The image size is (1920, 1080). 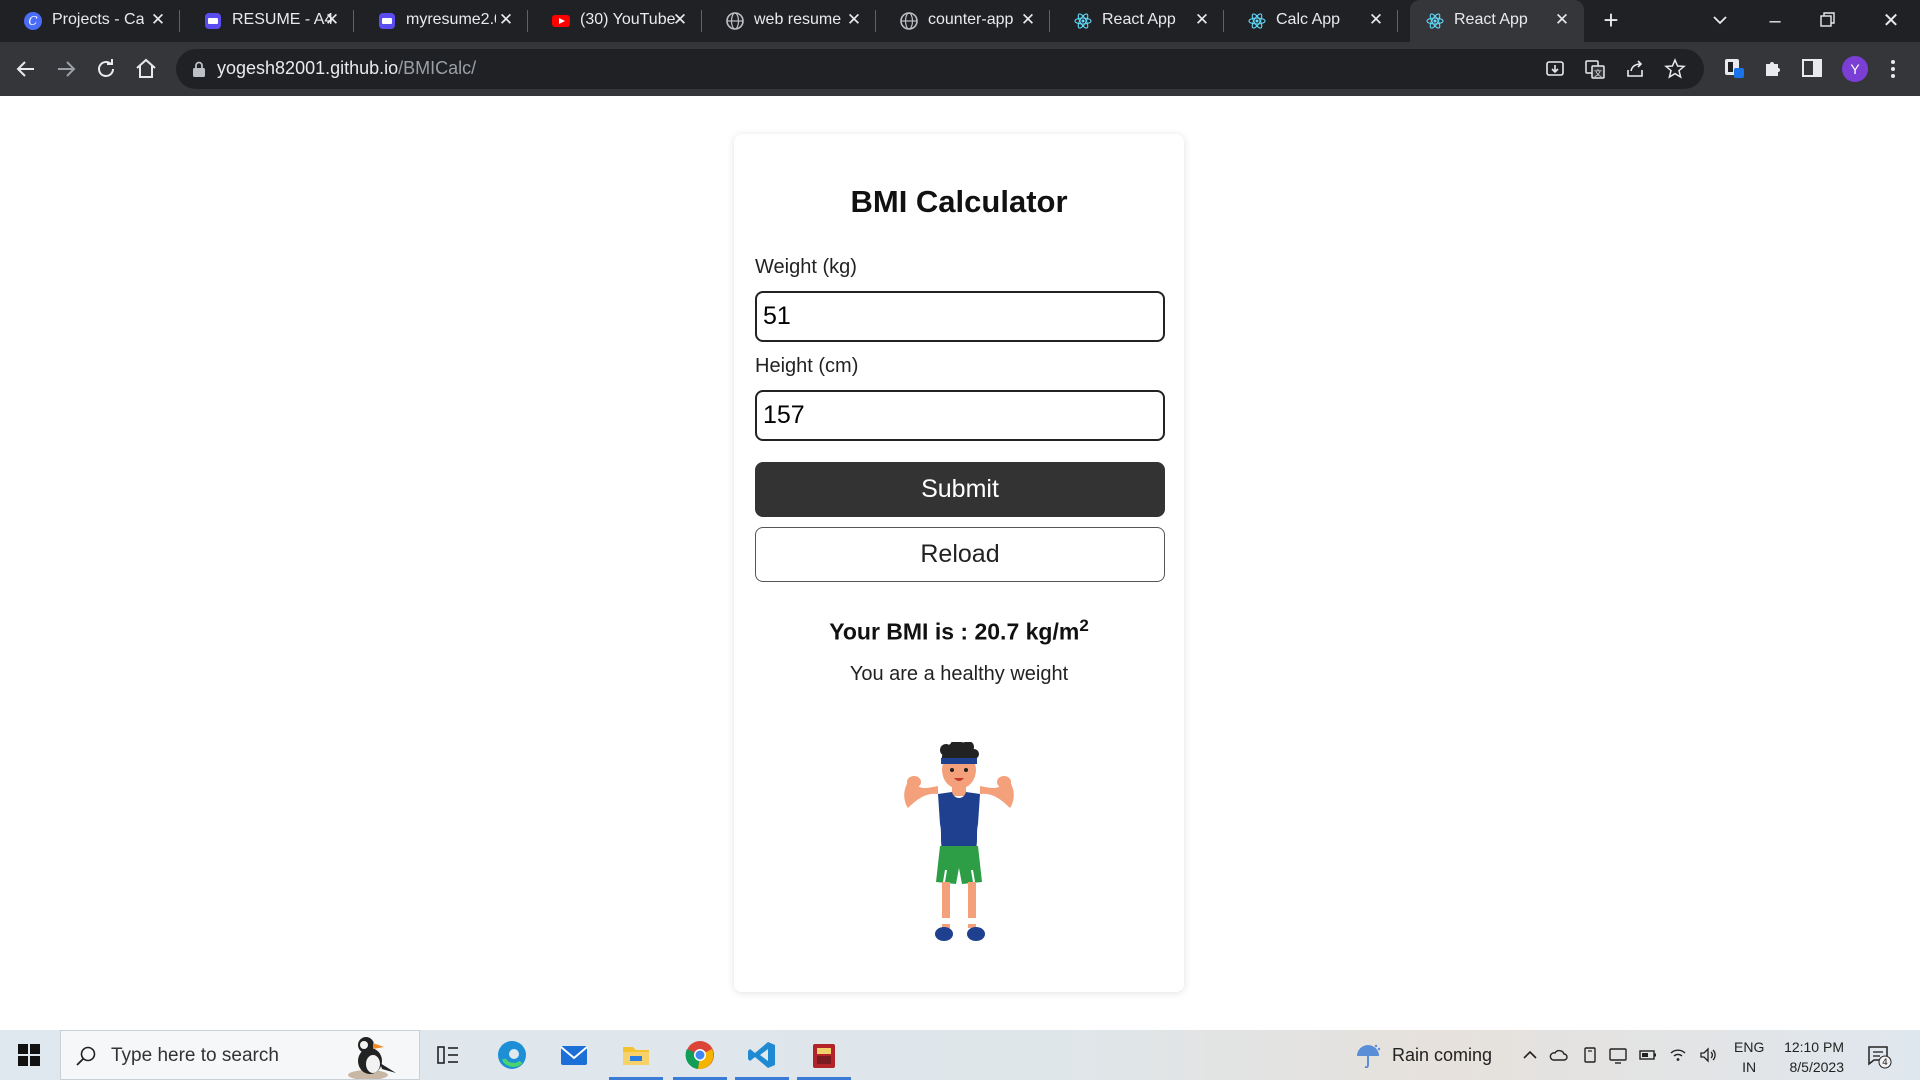 I want to click on winrar-archive-icon, so click(x=824, y=1055).